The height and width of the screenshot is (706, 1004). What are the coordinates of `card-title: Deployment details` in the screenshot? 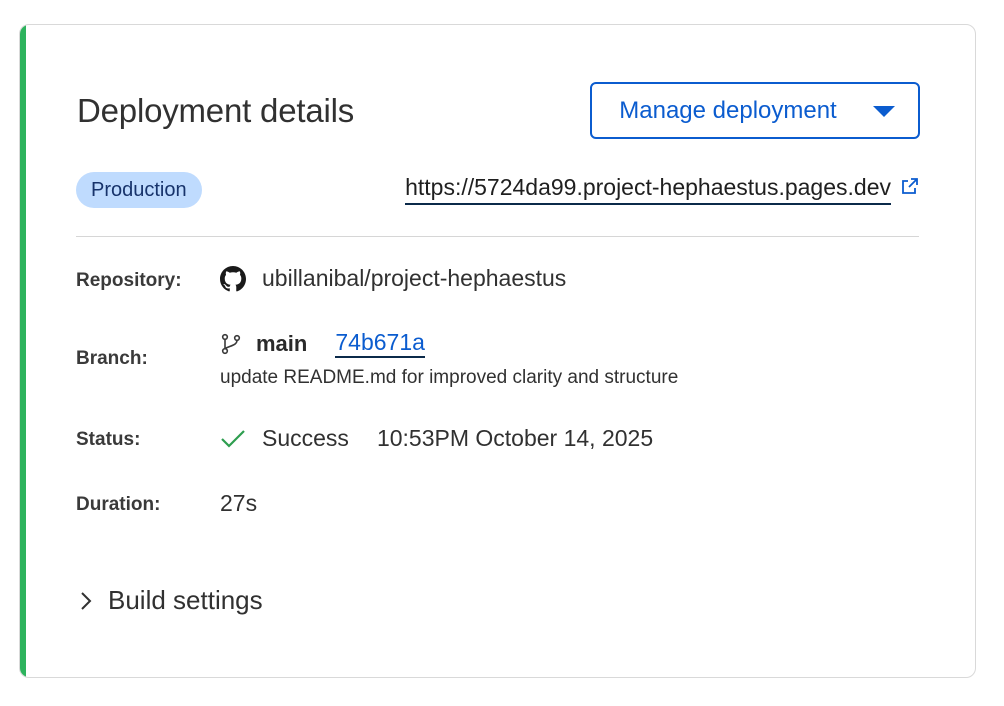 It's located at (216, 110).